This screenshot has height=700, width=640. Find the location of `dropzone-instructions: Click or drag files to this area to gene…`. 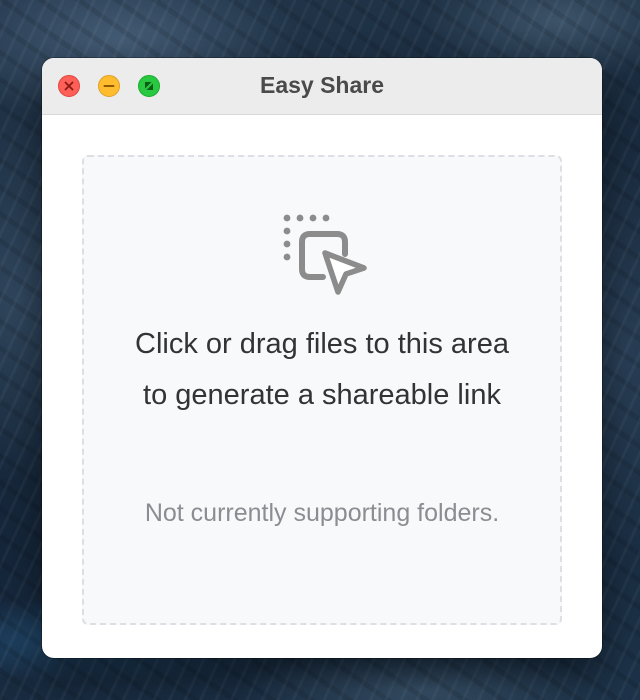

dropzone-instructions: Click or drag files to this area to gene… is located at coordinates (322, 369).